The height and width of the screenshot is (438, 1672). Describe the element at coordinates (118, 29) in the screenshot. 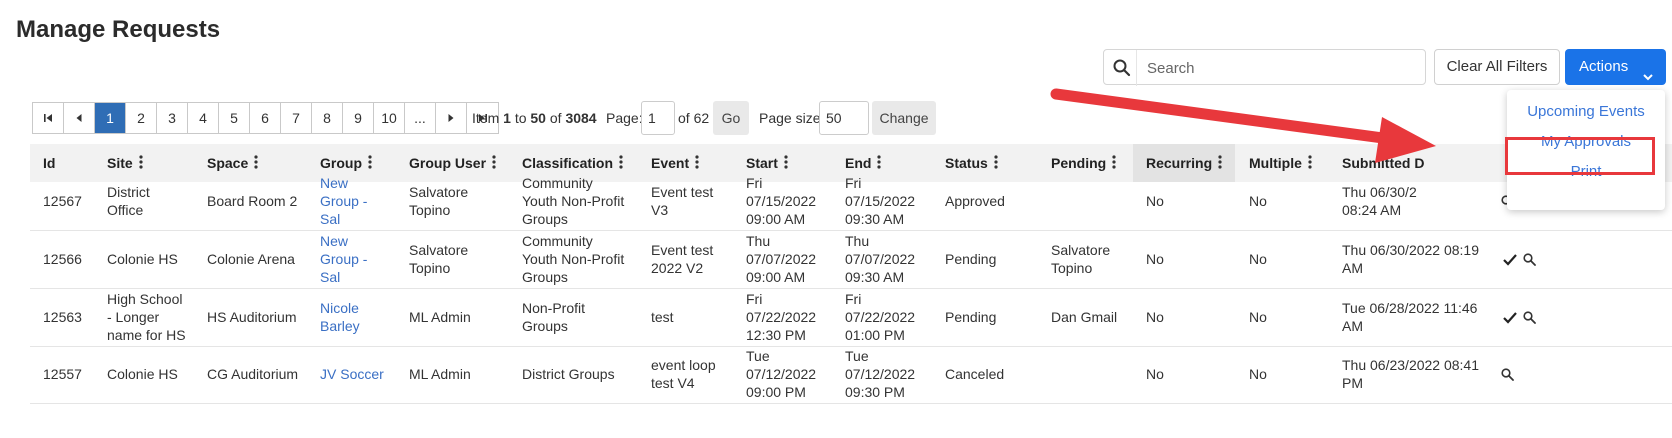

I see `page-title: Manage Requests` at that location.